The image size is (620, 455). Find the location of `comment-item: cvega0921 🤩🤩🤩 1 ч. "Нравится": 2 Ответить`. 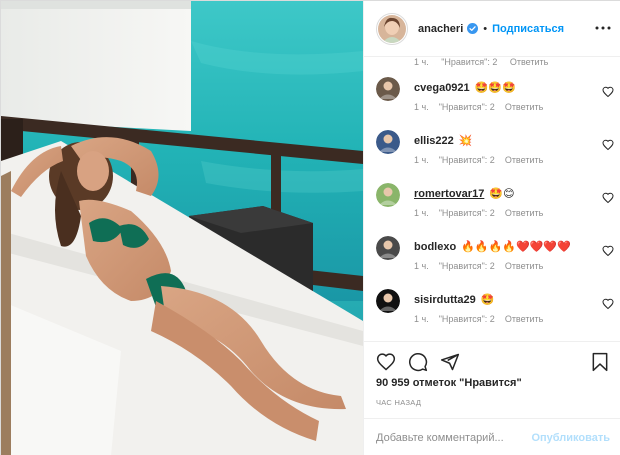

comment-item: cvega0921 🤩🤩🤩 1 ч. "Нравится": 2 Ответить is located at coordinates (496, 102).